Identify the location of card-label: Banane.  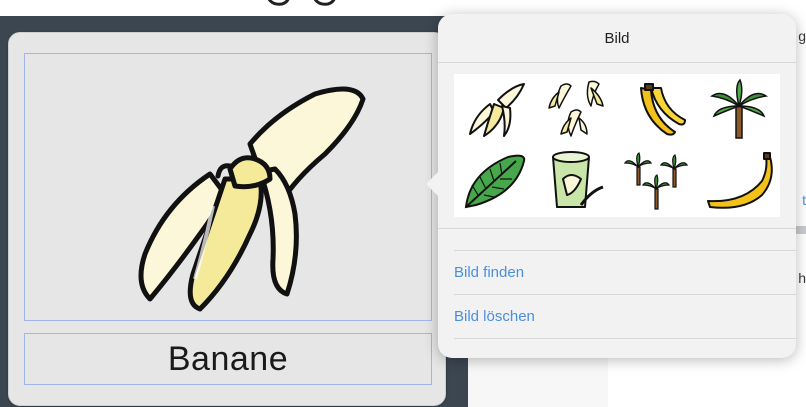
(228, 358).